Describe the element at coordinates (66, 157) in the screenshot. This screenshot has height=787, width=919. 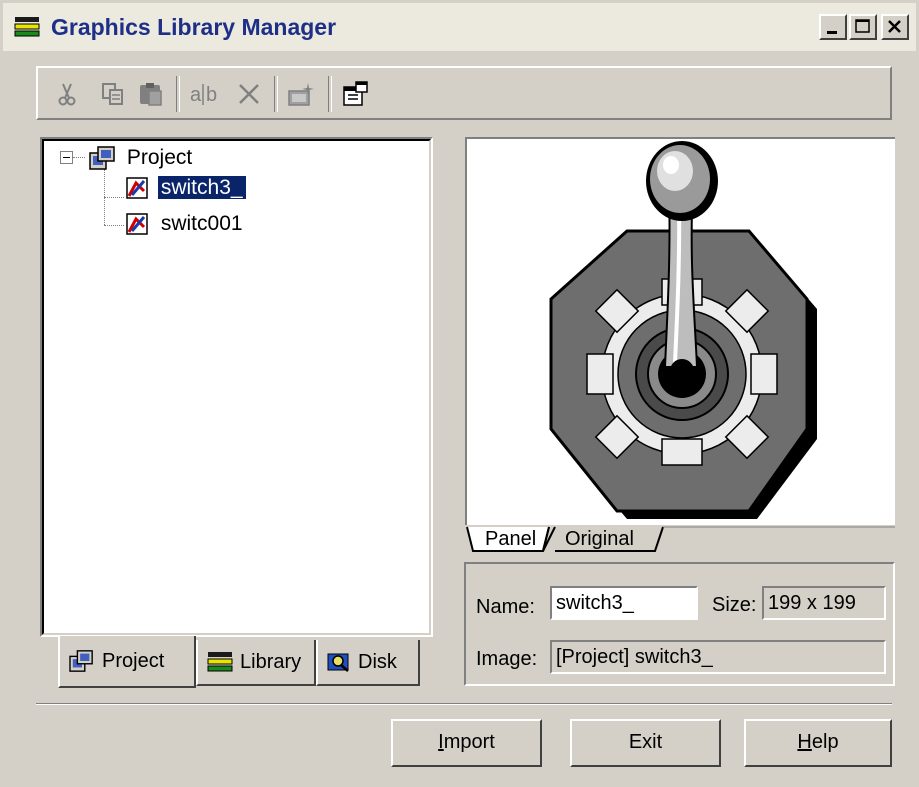
I see `collapse-icon` at that location.